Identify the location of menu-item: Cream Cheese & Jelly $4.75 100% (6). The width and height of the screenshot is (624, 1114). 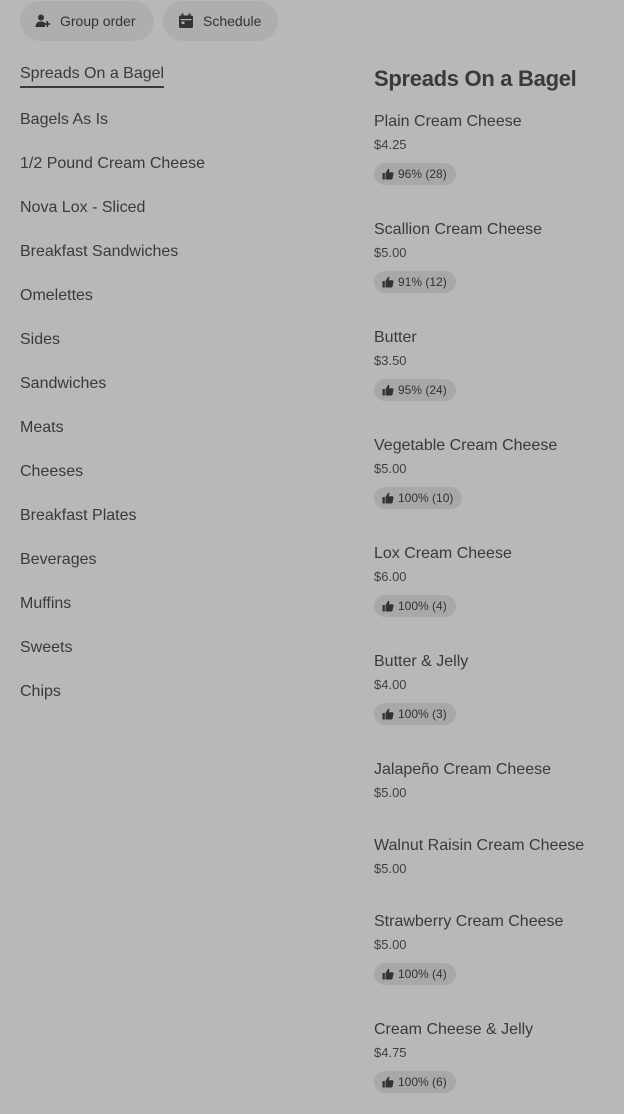
(494, 1056).